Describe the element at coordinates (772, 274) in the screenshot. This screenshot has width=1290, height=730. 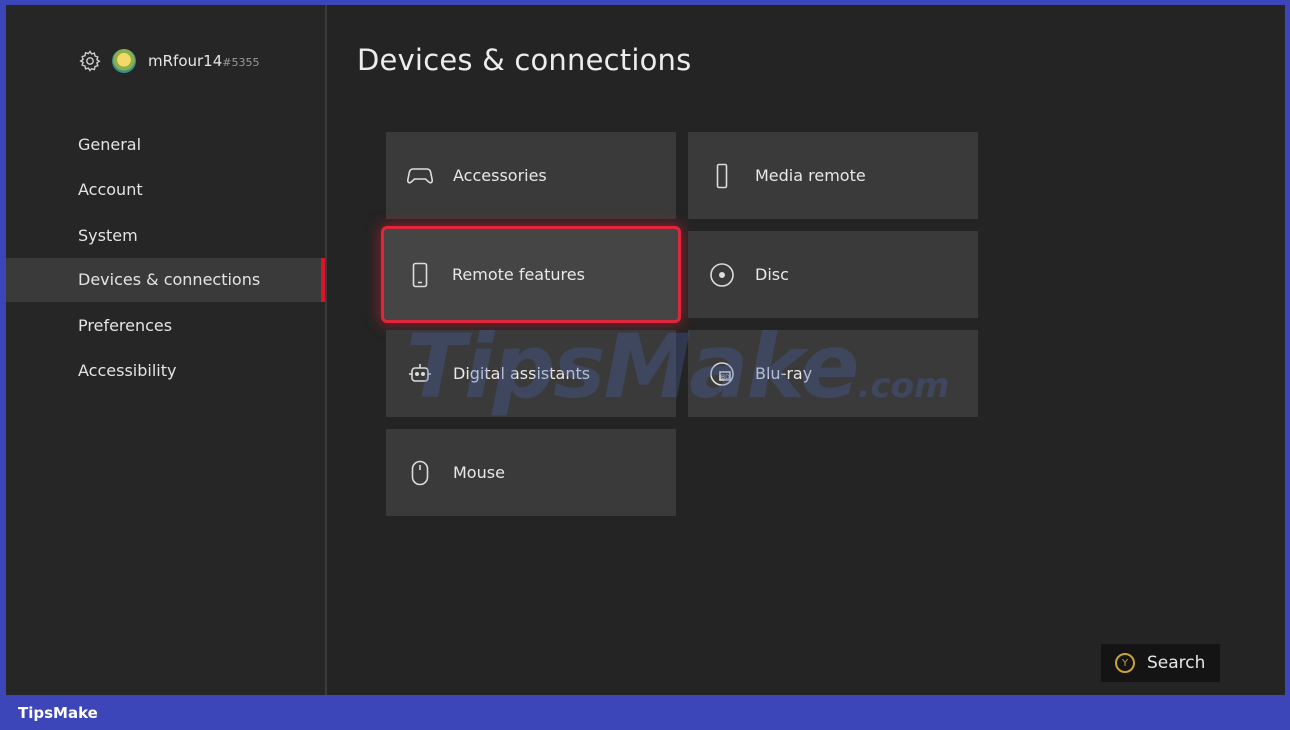
I see `tile-label: Disc` at that location.